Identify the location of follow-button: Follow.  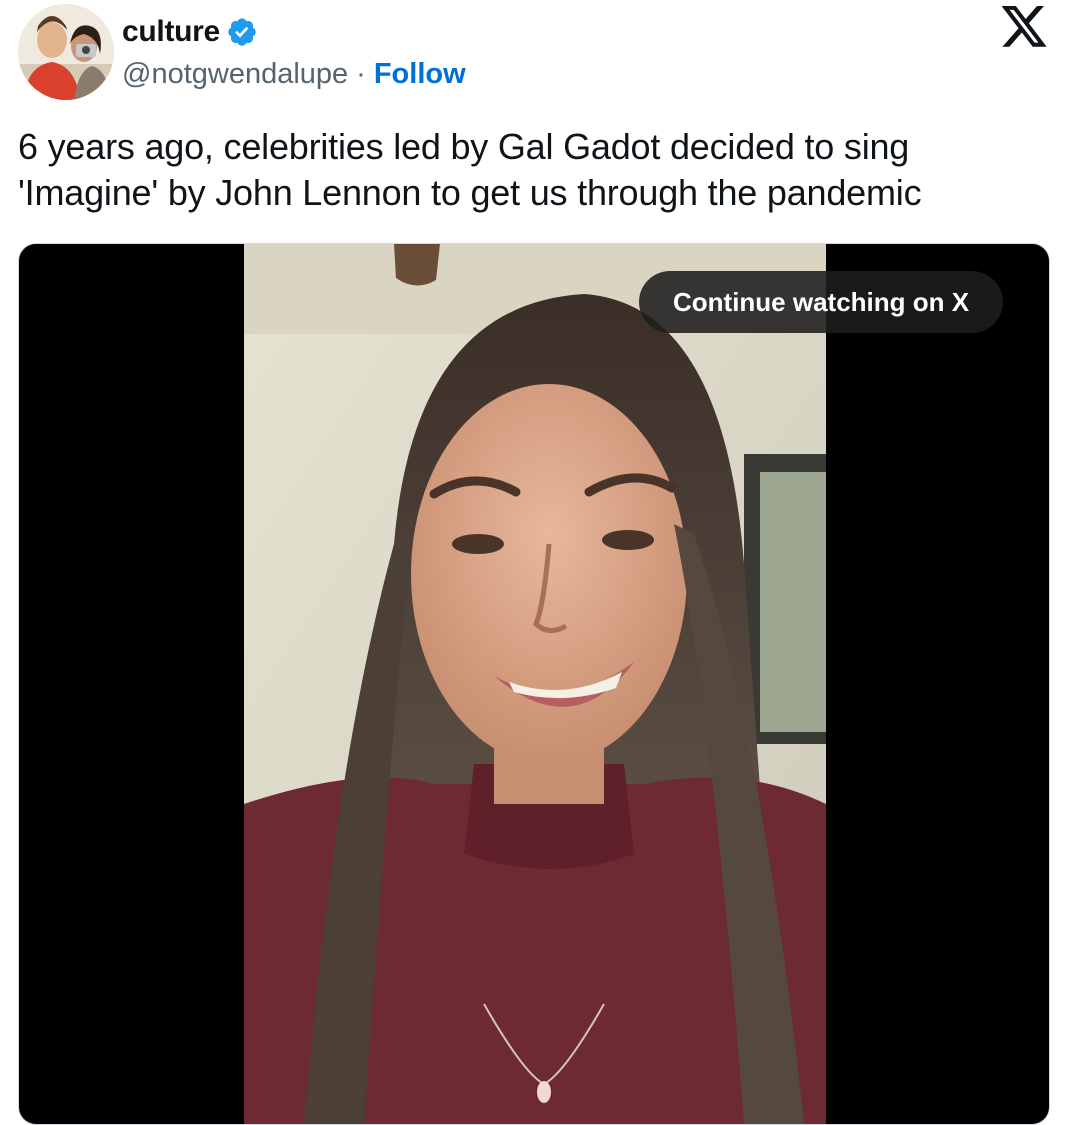
(420, 74).